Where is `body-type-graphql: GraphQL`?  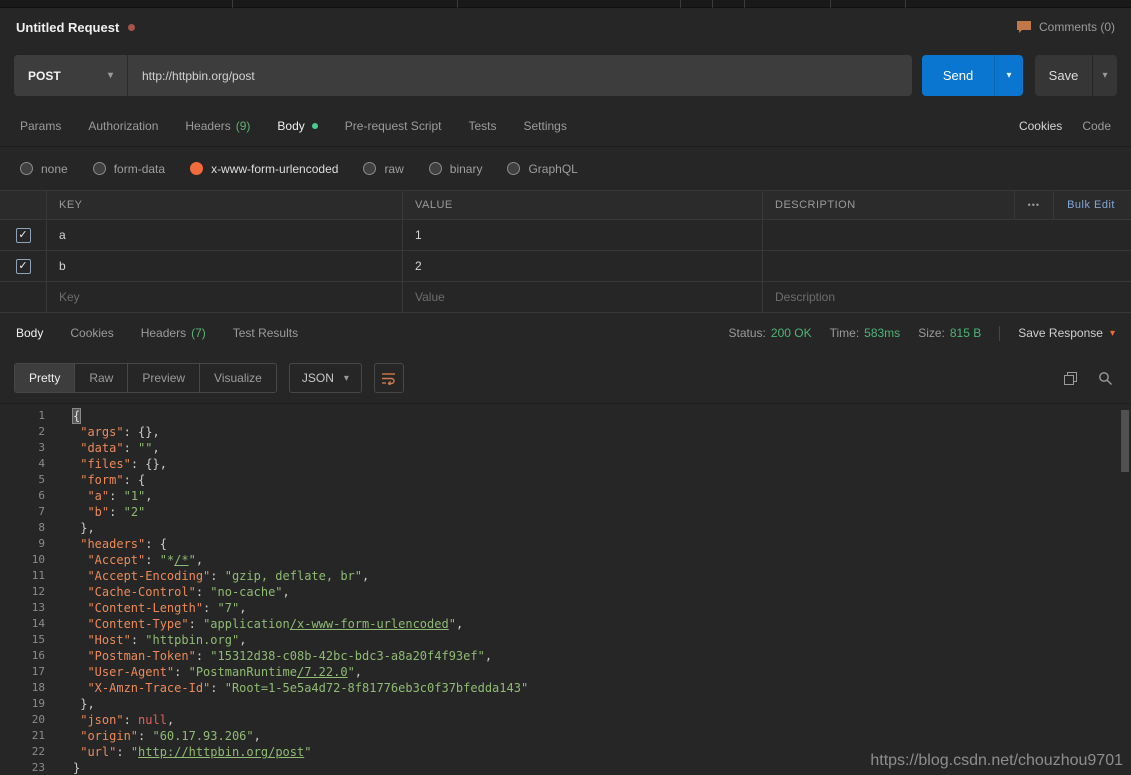 body-type-graphql: GraphQL is located at coordinates (542, 169).